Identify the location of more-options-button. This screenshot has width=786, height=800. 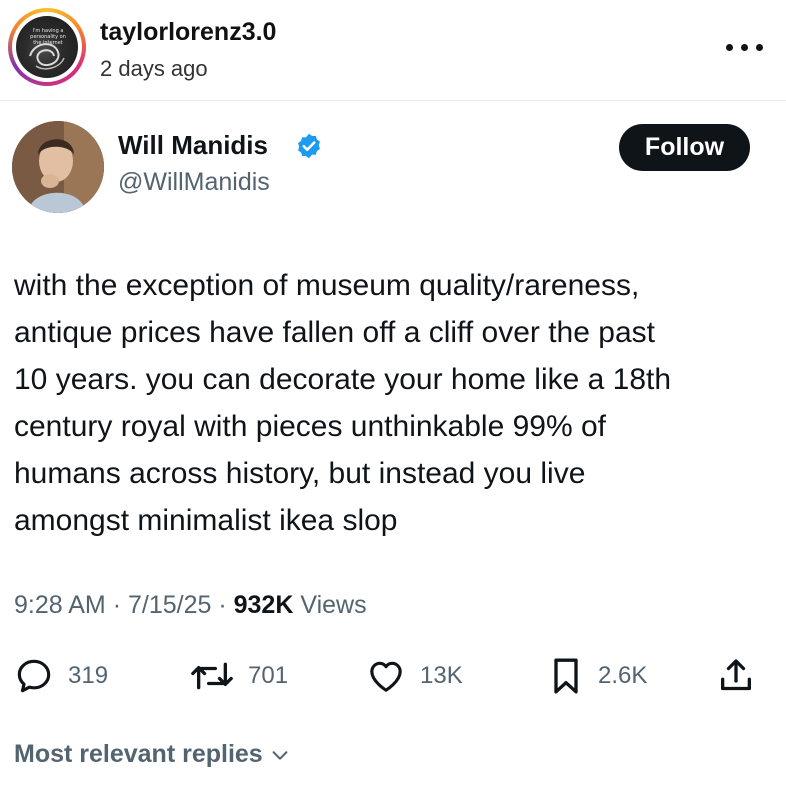
(745, 47).